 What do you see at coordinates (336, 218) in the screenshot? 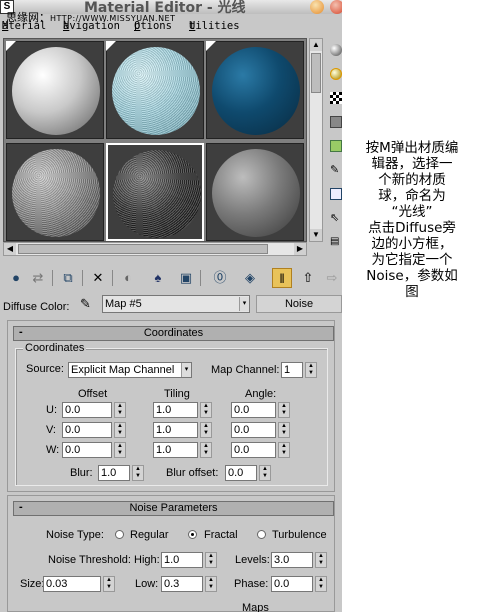
I see `select-by-material-icon: ⇖` at bounding box center [336, 218].